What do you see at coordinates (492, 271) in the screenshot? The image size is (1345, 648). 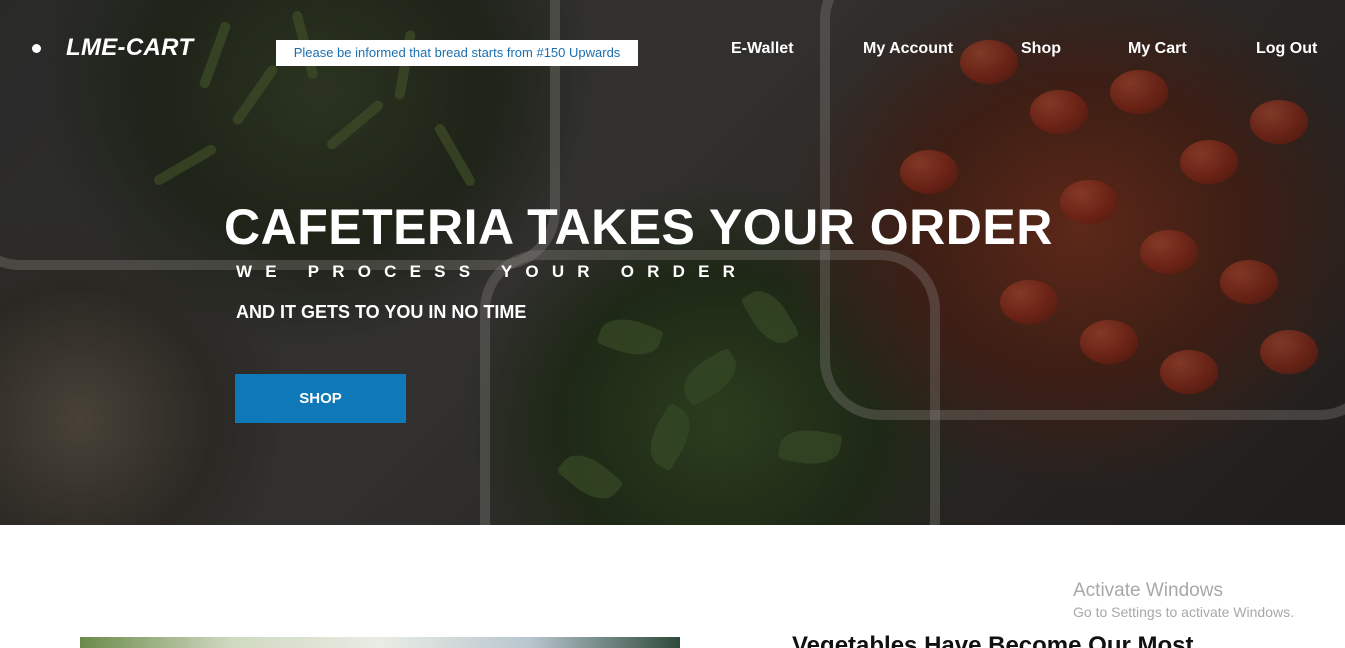 I see `hero-subtitle: WE PROCESS YOUR ORDER` at bounding box center [492, 271].